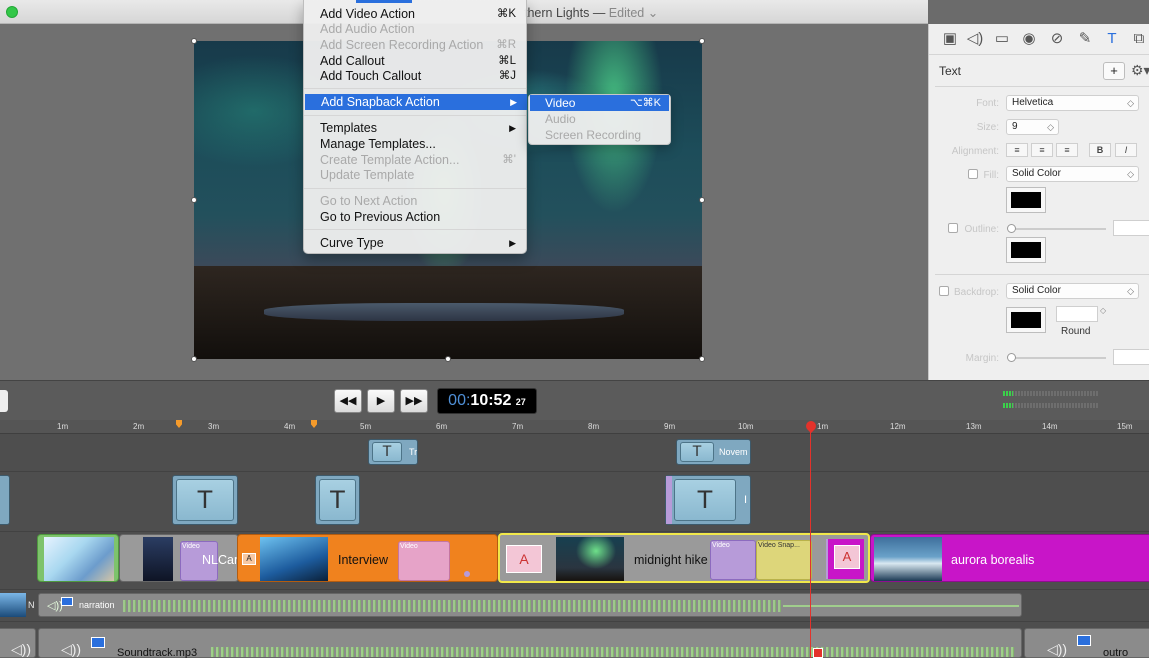 The width and height of the screenshot is (1149, 658). What do you see at coordinates (1050, 426) in the screenshot?
I see `ruler-tick: 14m` at bounding box center [1050, 426].